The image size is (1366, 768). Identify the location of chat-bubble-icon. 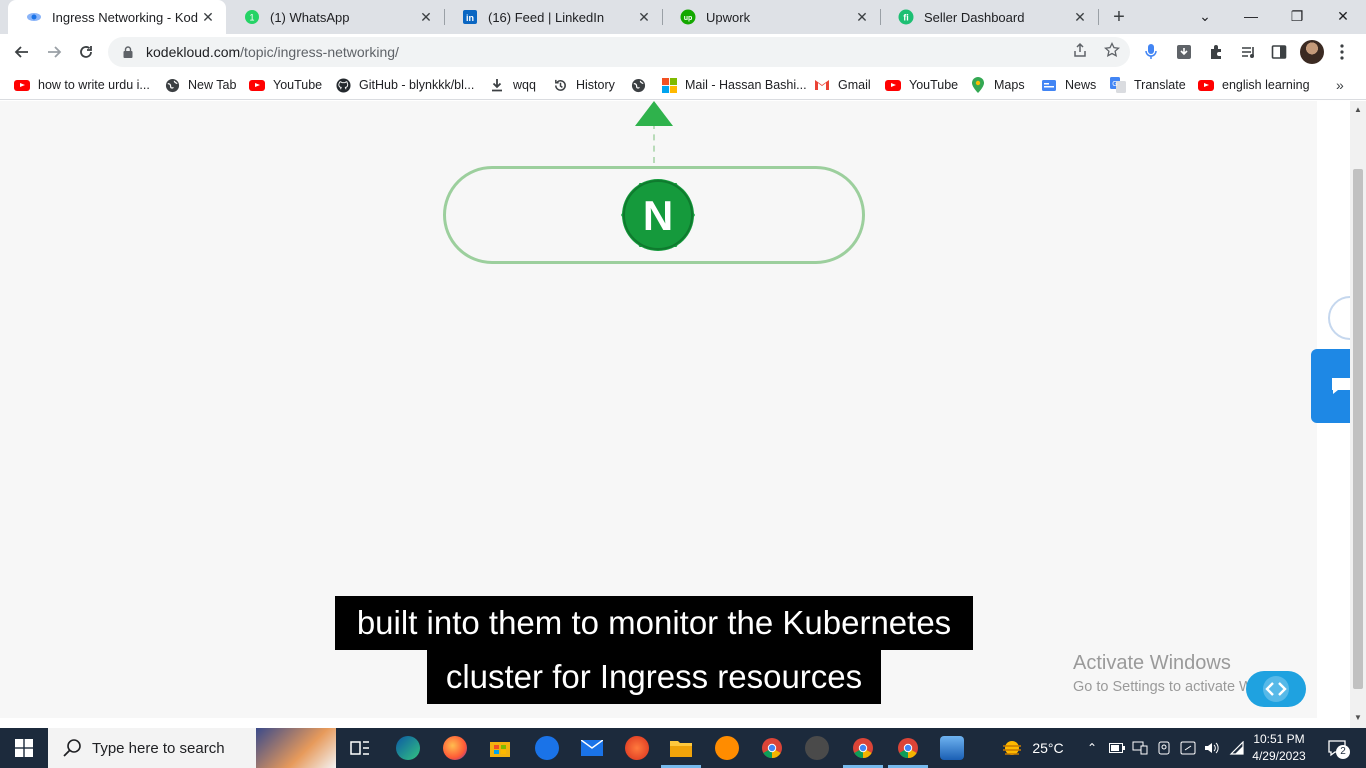
(1341, 386).